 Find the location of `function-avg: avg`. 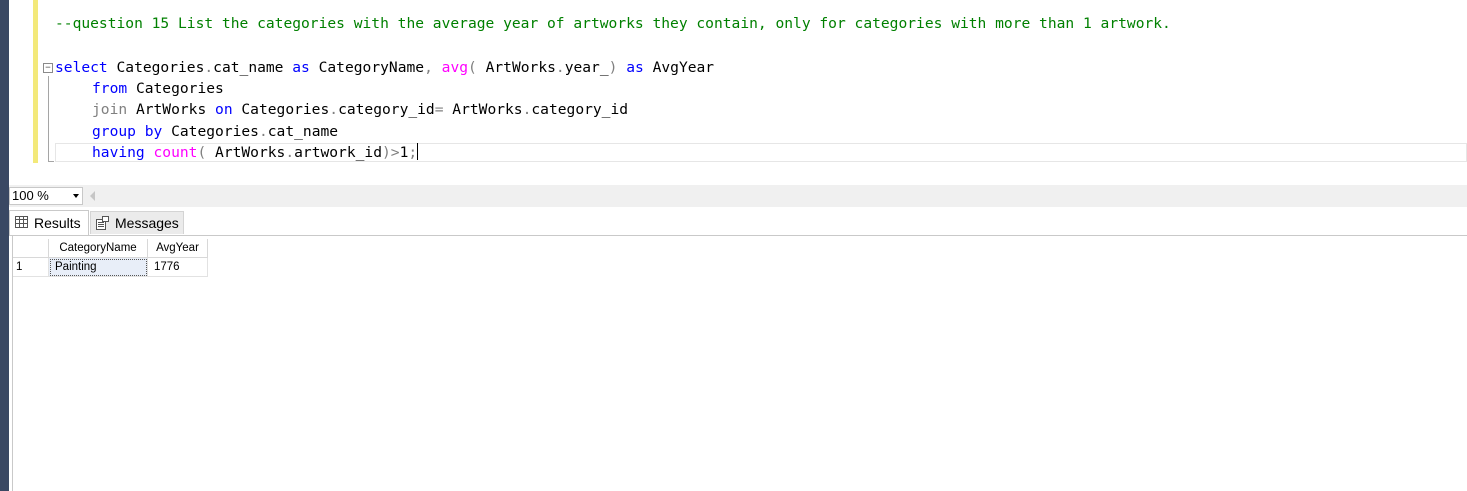

function-avg: avg is located at coordinates (455, 67).